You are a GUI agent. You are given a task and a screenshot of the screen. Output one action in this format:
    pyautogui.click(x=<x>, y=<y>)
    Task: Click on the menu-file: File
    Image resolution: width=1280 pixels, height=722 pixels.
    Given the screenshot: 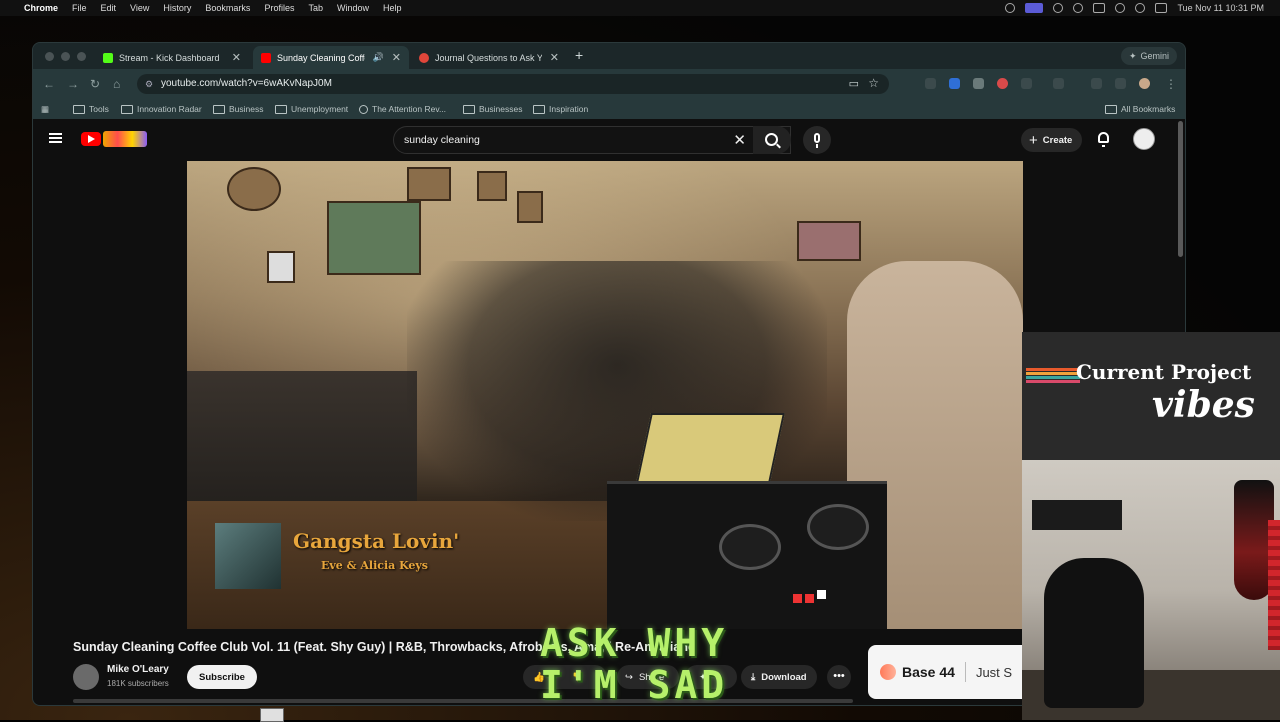 What is the action you would take?
    pyautogui.click(x=79, y=8)
    